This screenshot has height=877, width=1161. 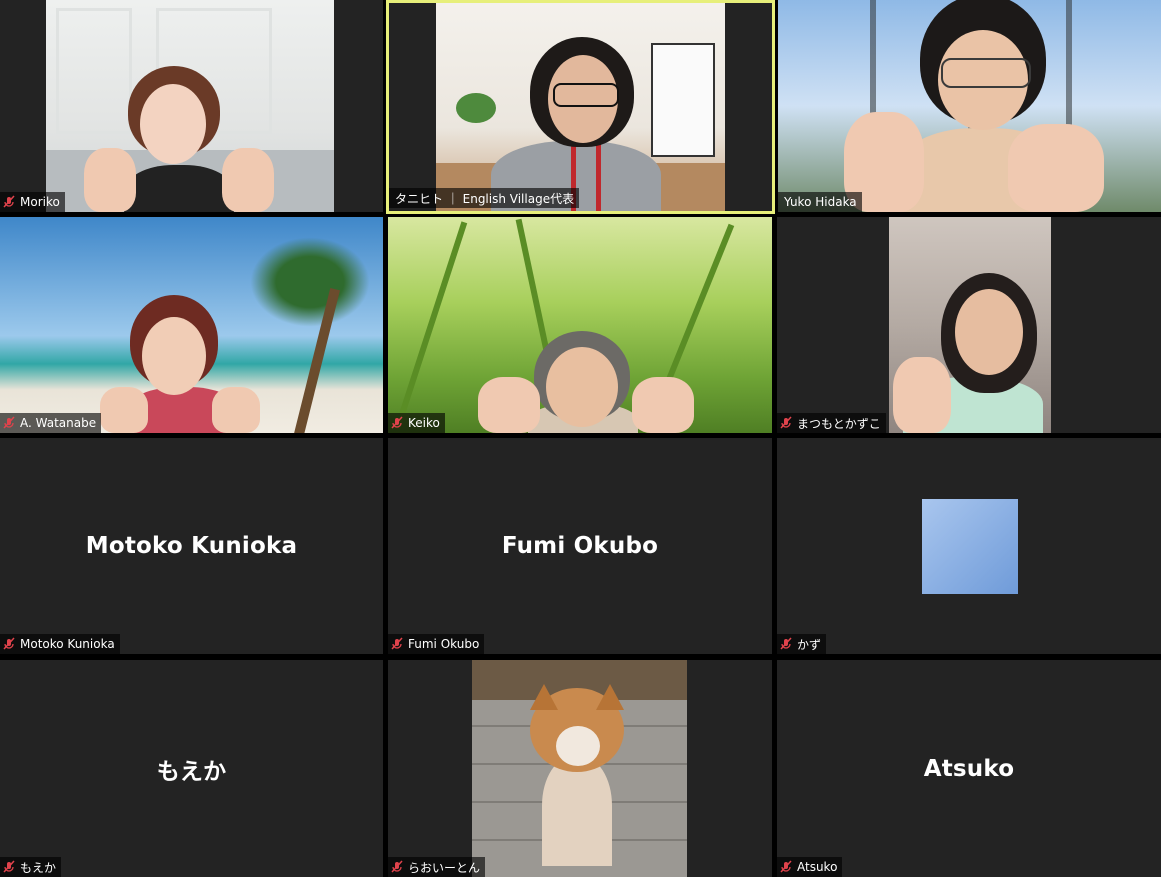 I want to click on profile-picture, so click(x=970, y=546).